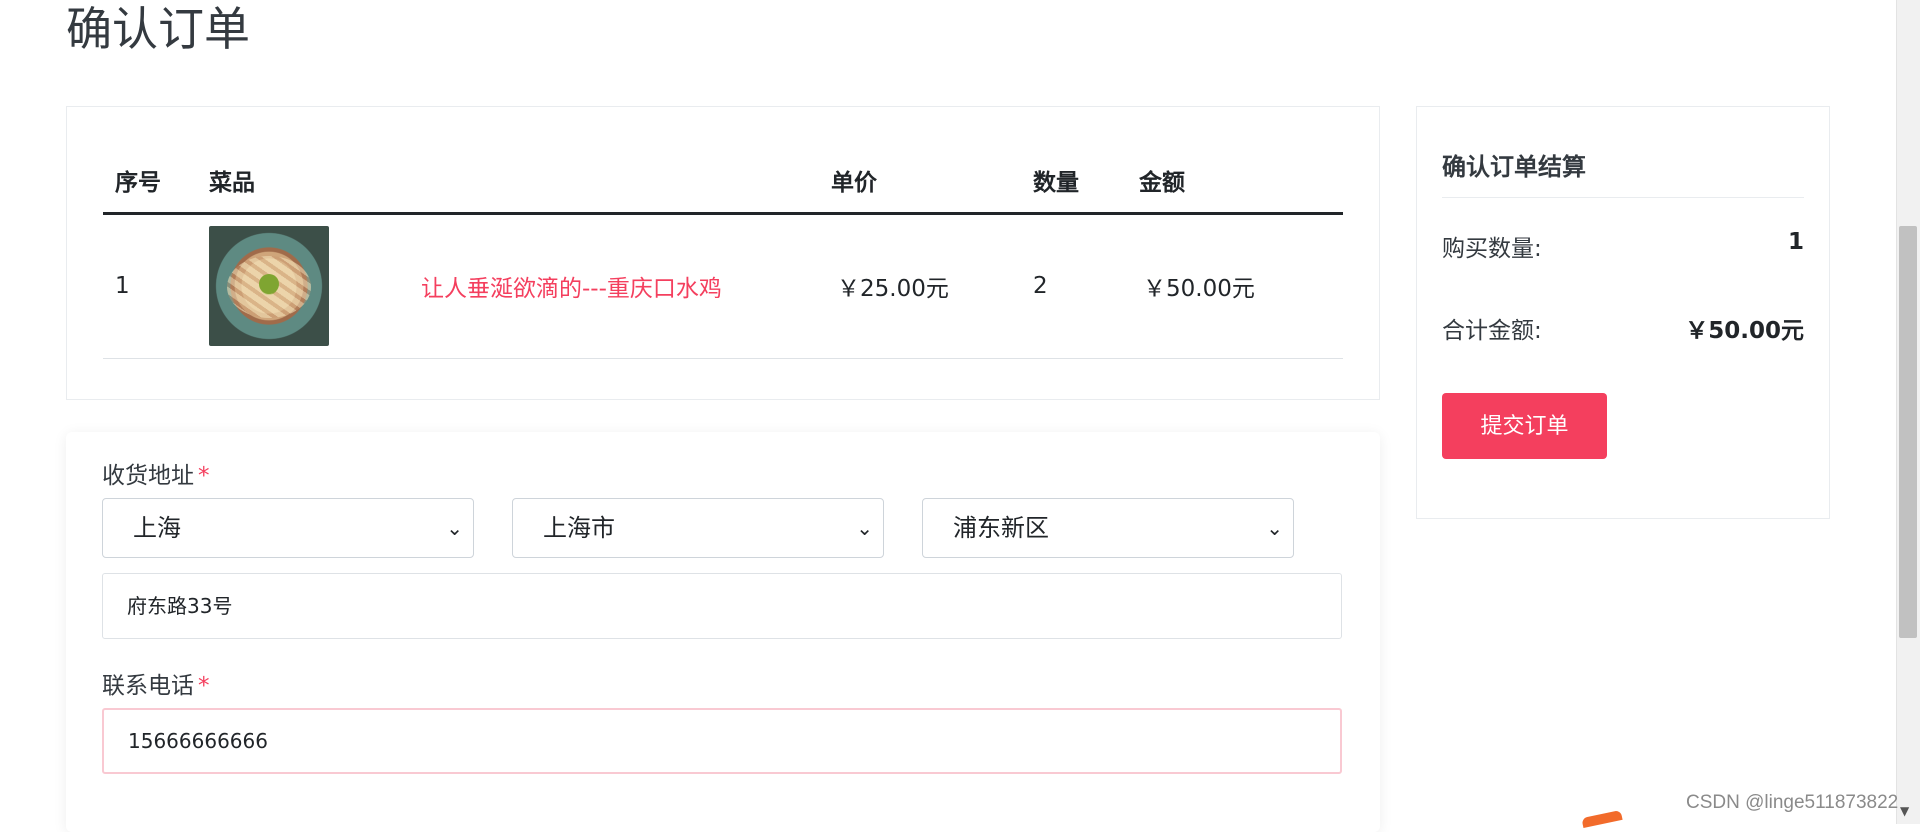 This screenshot has height=832, width=1920. I want to click on table-header-row: 序号 菜品 单价 数量 金额, so click(723, 189).